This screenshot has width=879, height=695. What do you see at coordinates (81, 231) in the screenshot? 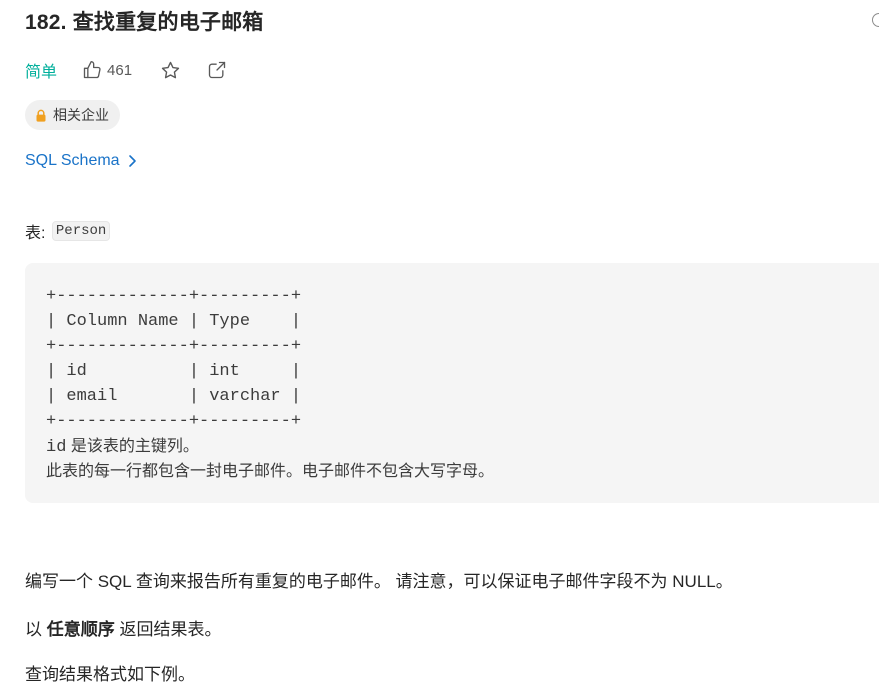
I see `table-name-code: Person` at bounding box center [81, 231].